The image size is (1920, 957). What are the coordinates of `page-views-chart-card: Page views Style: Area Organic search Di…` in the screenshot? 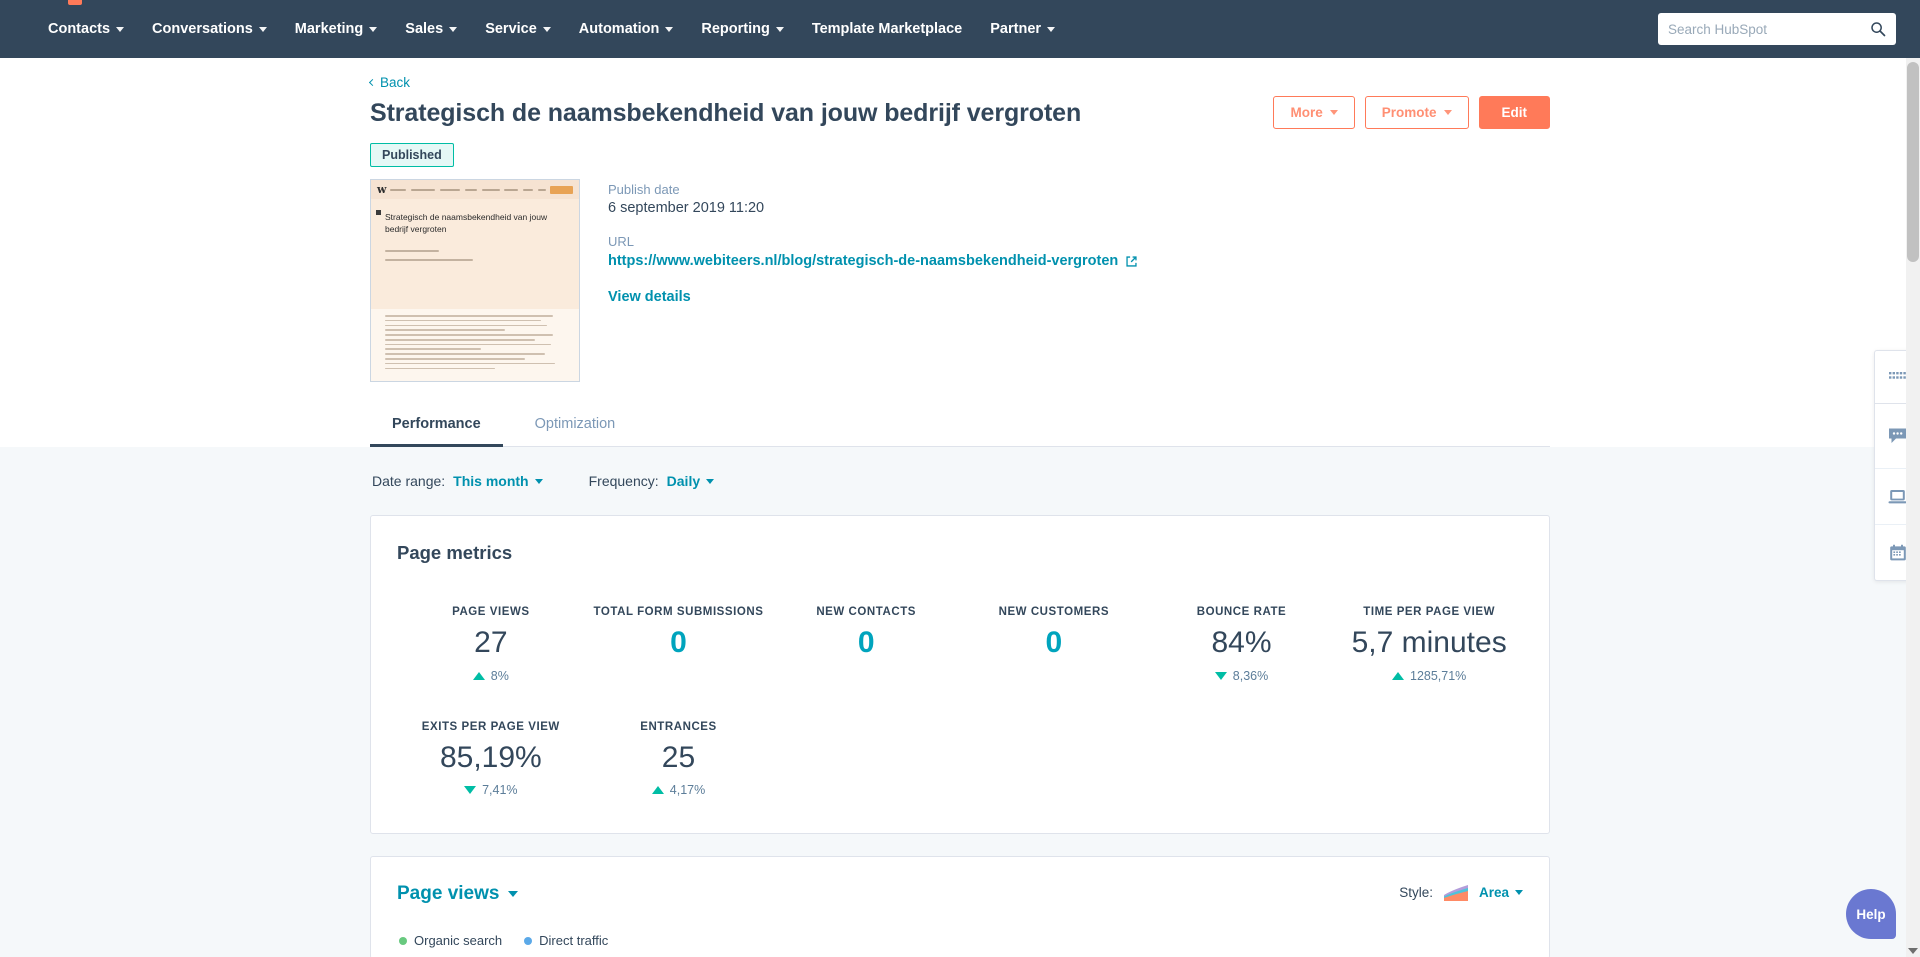 It's located at (960, 906).